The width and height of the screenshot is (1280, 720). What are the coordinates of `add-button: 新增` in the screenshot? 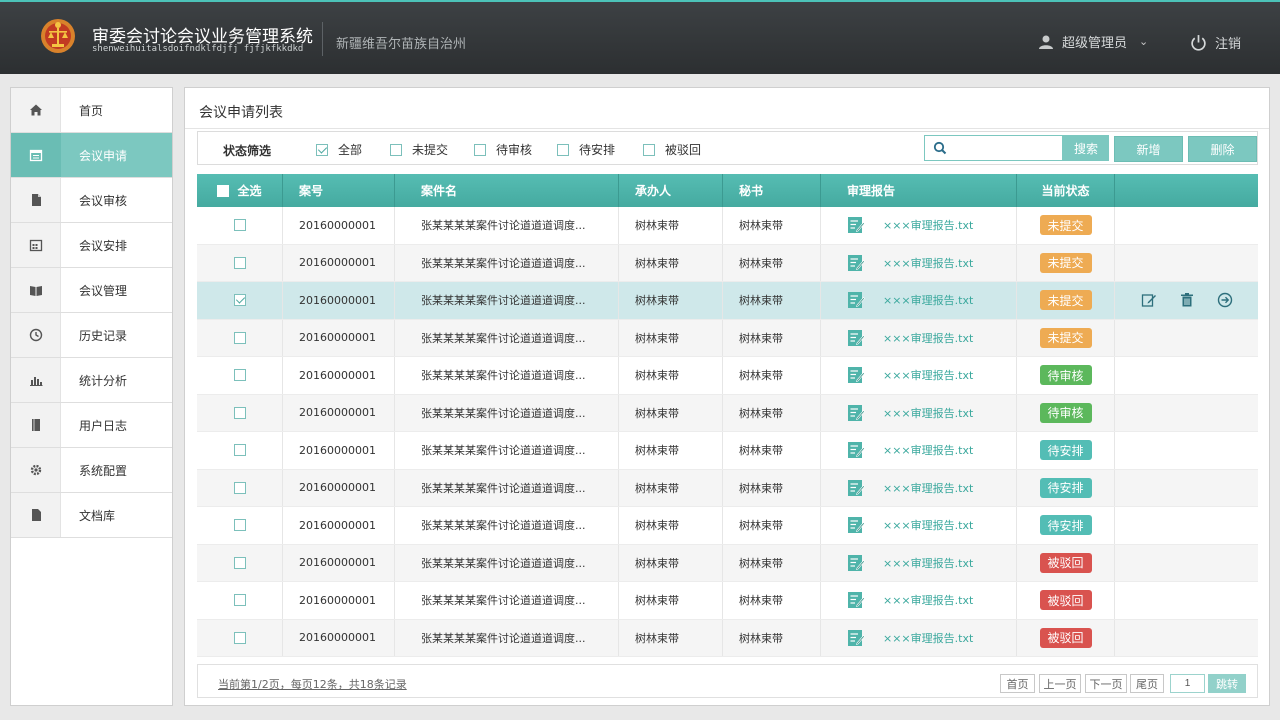 It's located at (1148, 149).